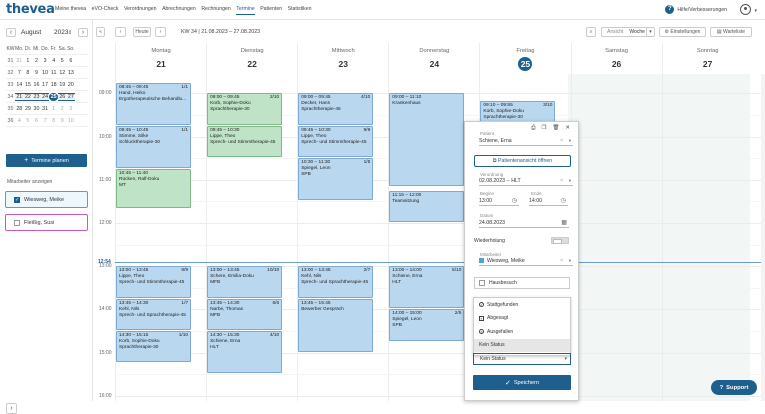  Describe the element at coordinates (499, 201) in the screenshot. I see `start-time-field: 13:00 ◷` at that location.